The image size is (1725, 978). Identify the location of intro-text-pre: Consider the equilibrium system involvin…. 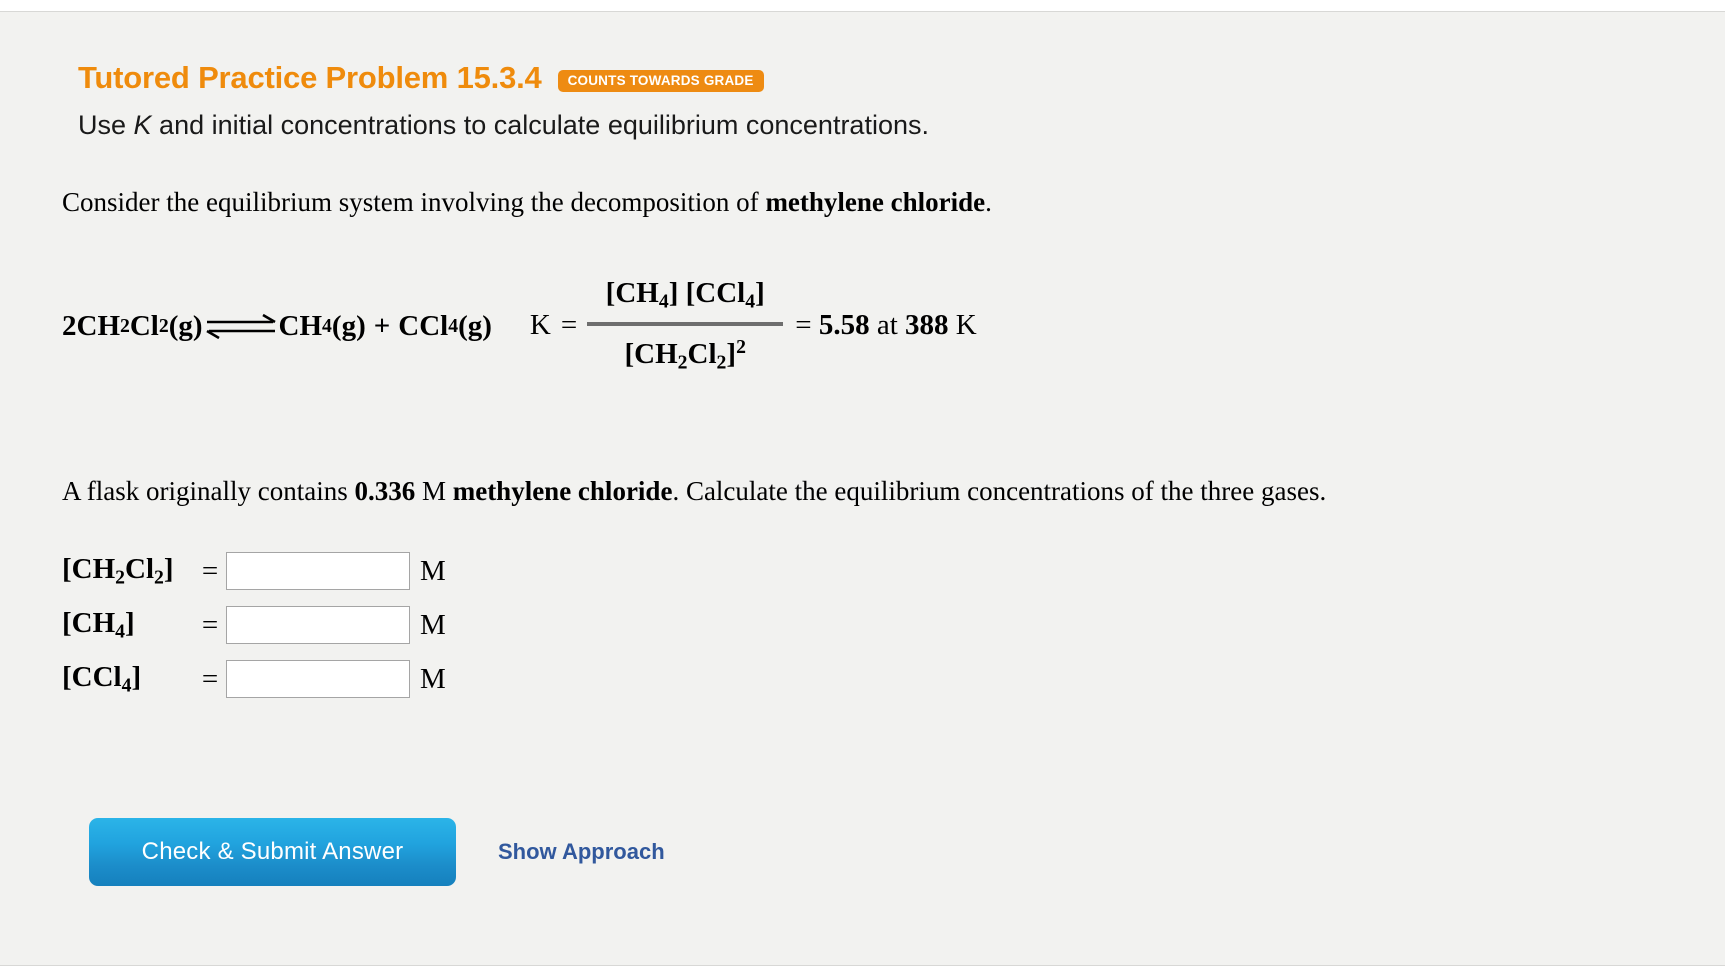
(414, 202).